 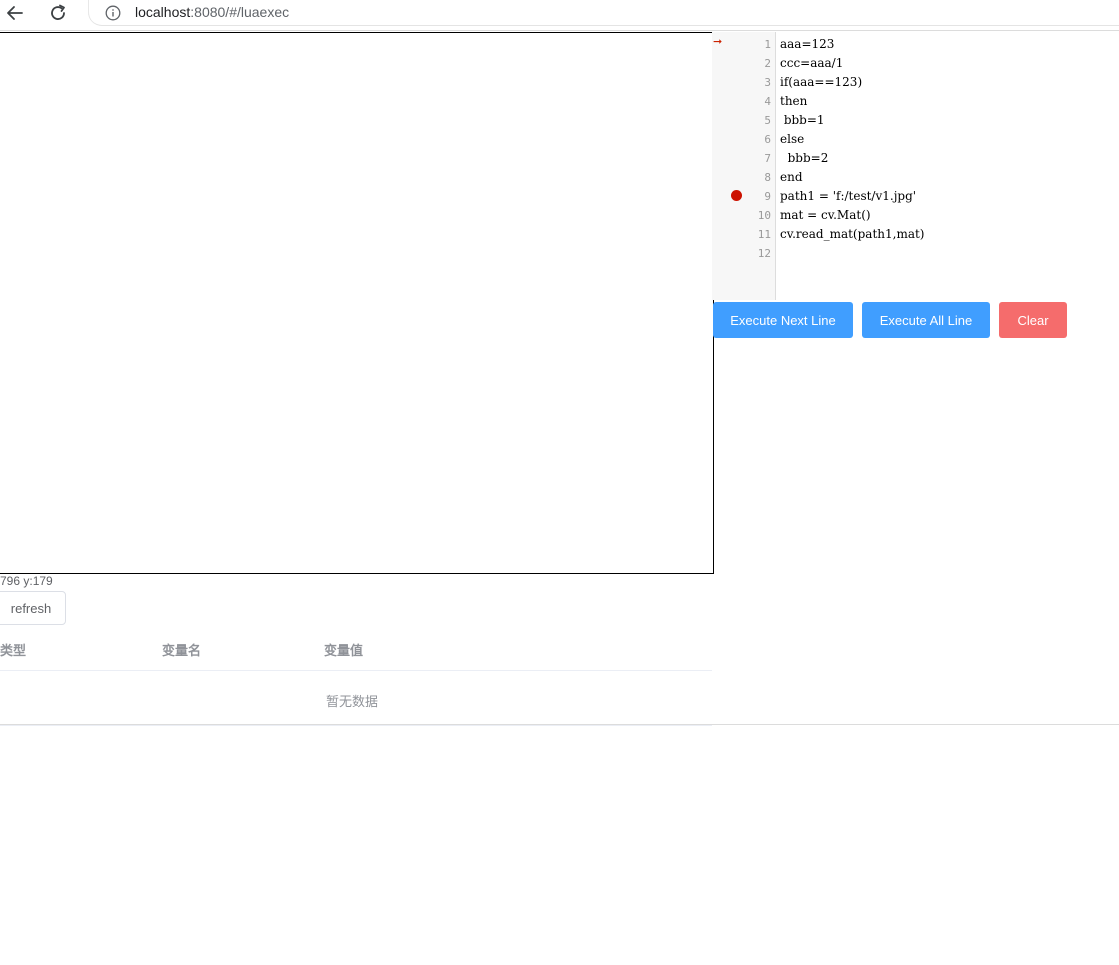 What do you see at coordinates (793, 101) in the screenshot?
I see `code-line: then` at bounding box center [793, 101].